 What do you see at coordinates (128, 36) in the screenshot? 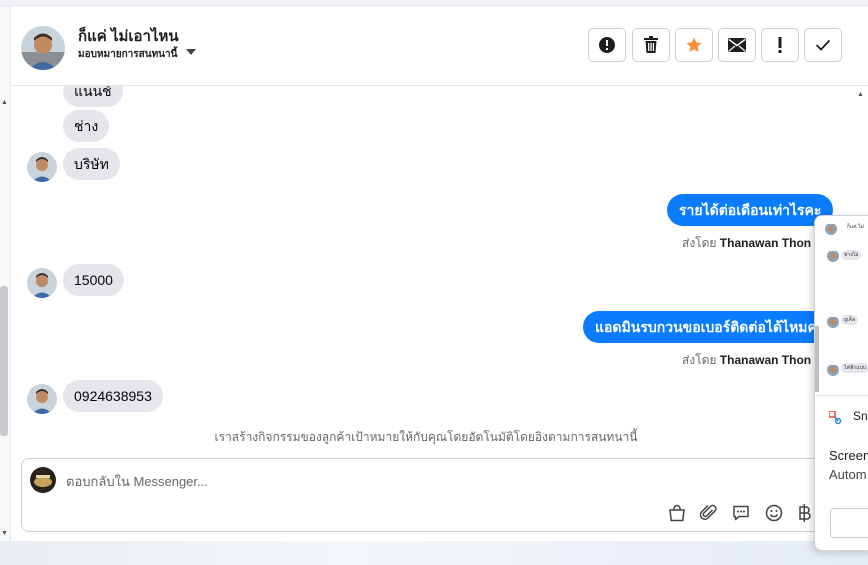
I see `contact-name: ก็แค่ ไม่เอาไหน` at bounding box center [128, 36].